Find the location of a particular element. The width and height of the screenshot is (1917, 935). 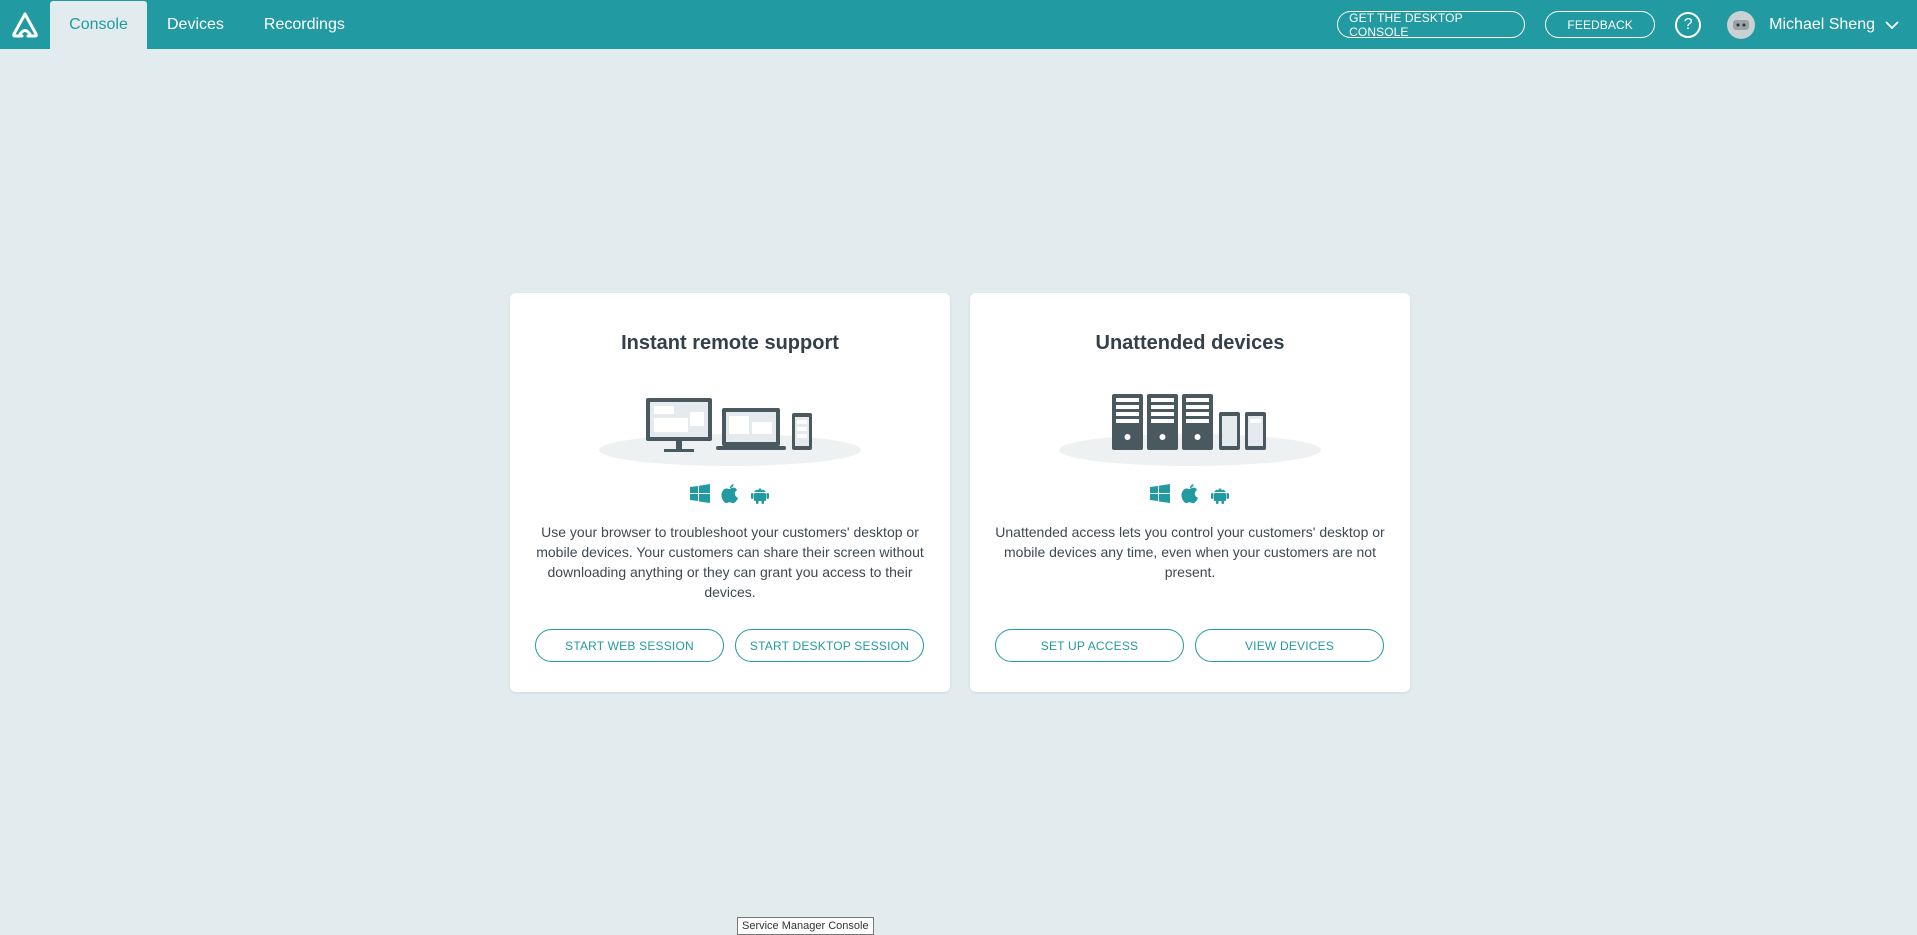

card-title: Unattended devices is located at coordinates (1190, 343).